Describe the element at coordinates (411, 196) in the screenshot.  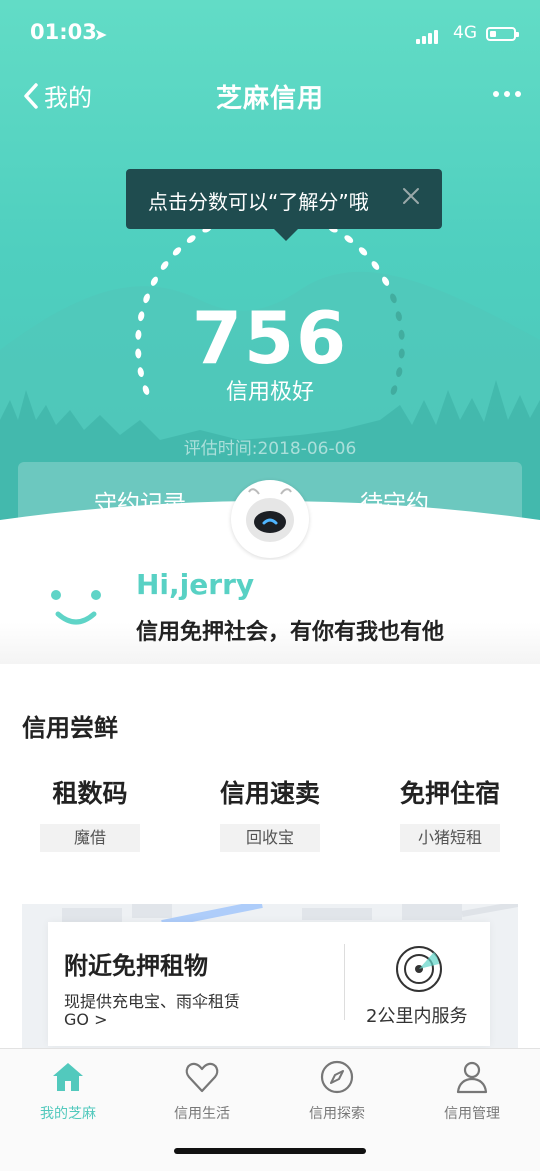
I see `close-icon` at that location.